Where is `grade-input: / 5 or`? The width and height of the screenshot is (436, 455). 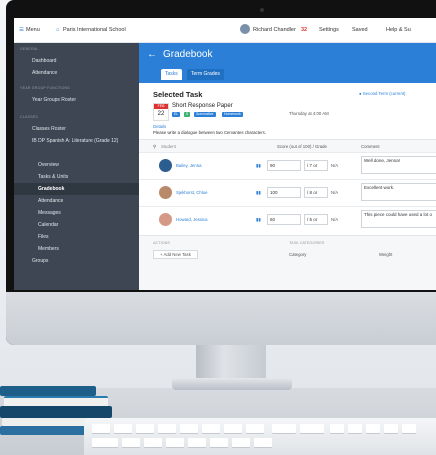
grade-input: / 5 or is located at coordinates (316, 219).